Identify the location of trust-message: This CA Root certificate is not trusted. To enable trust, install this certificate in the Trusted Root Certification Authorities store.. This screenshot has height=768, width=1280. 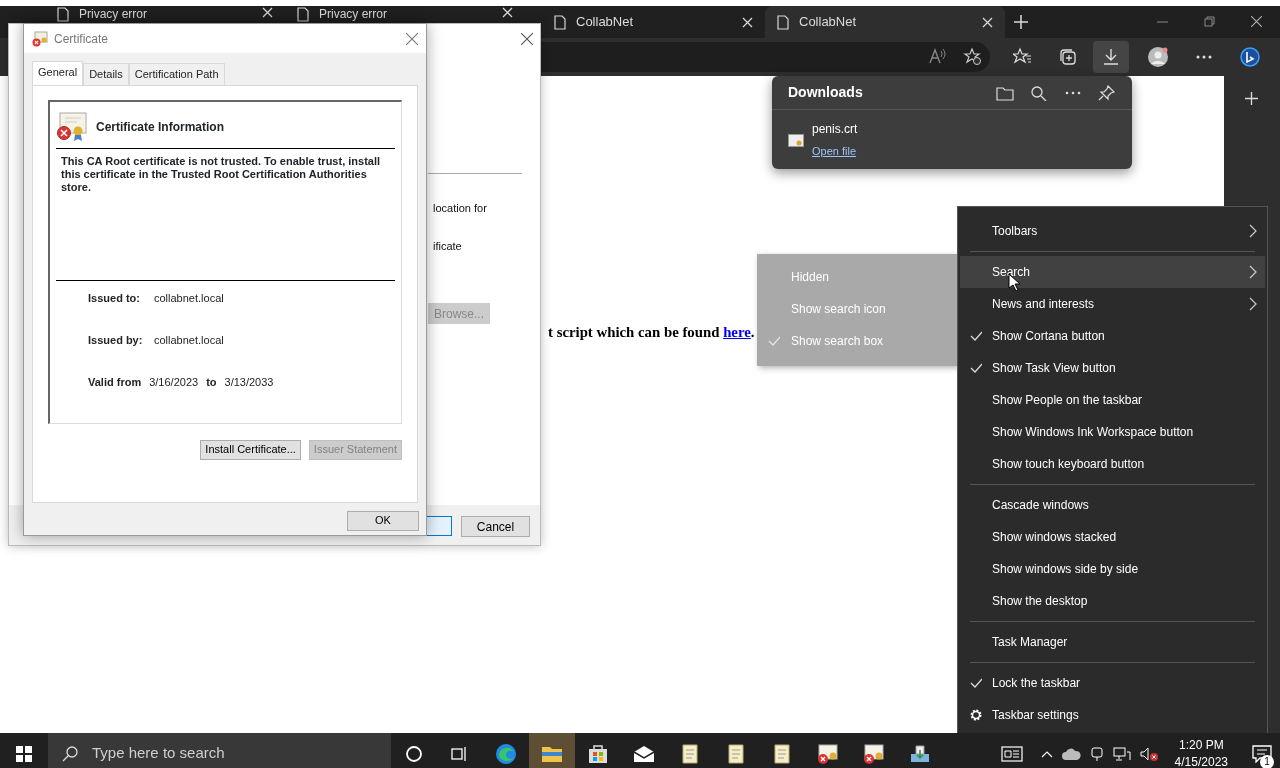
(221, 174).